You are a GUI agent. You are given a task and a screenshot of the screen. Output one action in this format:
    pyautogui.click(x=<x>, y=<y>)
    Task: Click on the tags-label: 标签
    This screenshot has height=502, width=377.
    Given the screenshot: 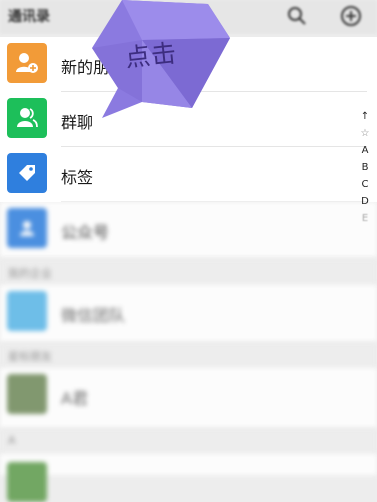 What is the action you would take?
    pyautogui.click(x=77, y=177)
    